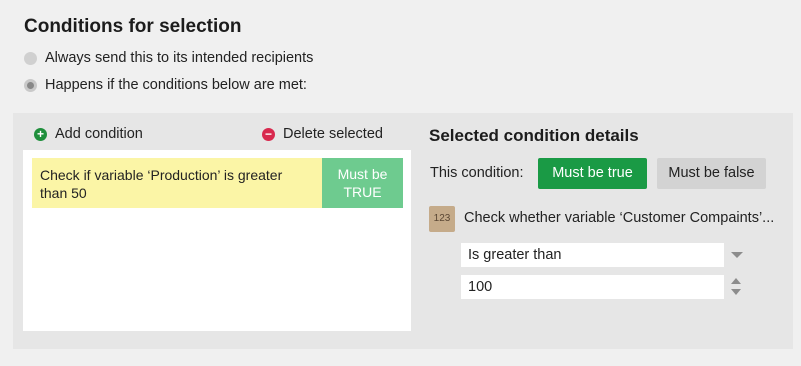  I want to click on badge-line-1: Must be, so click(362, 174).